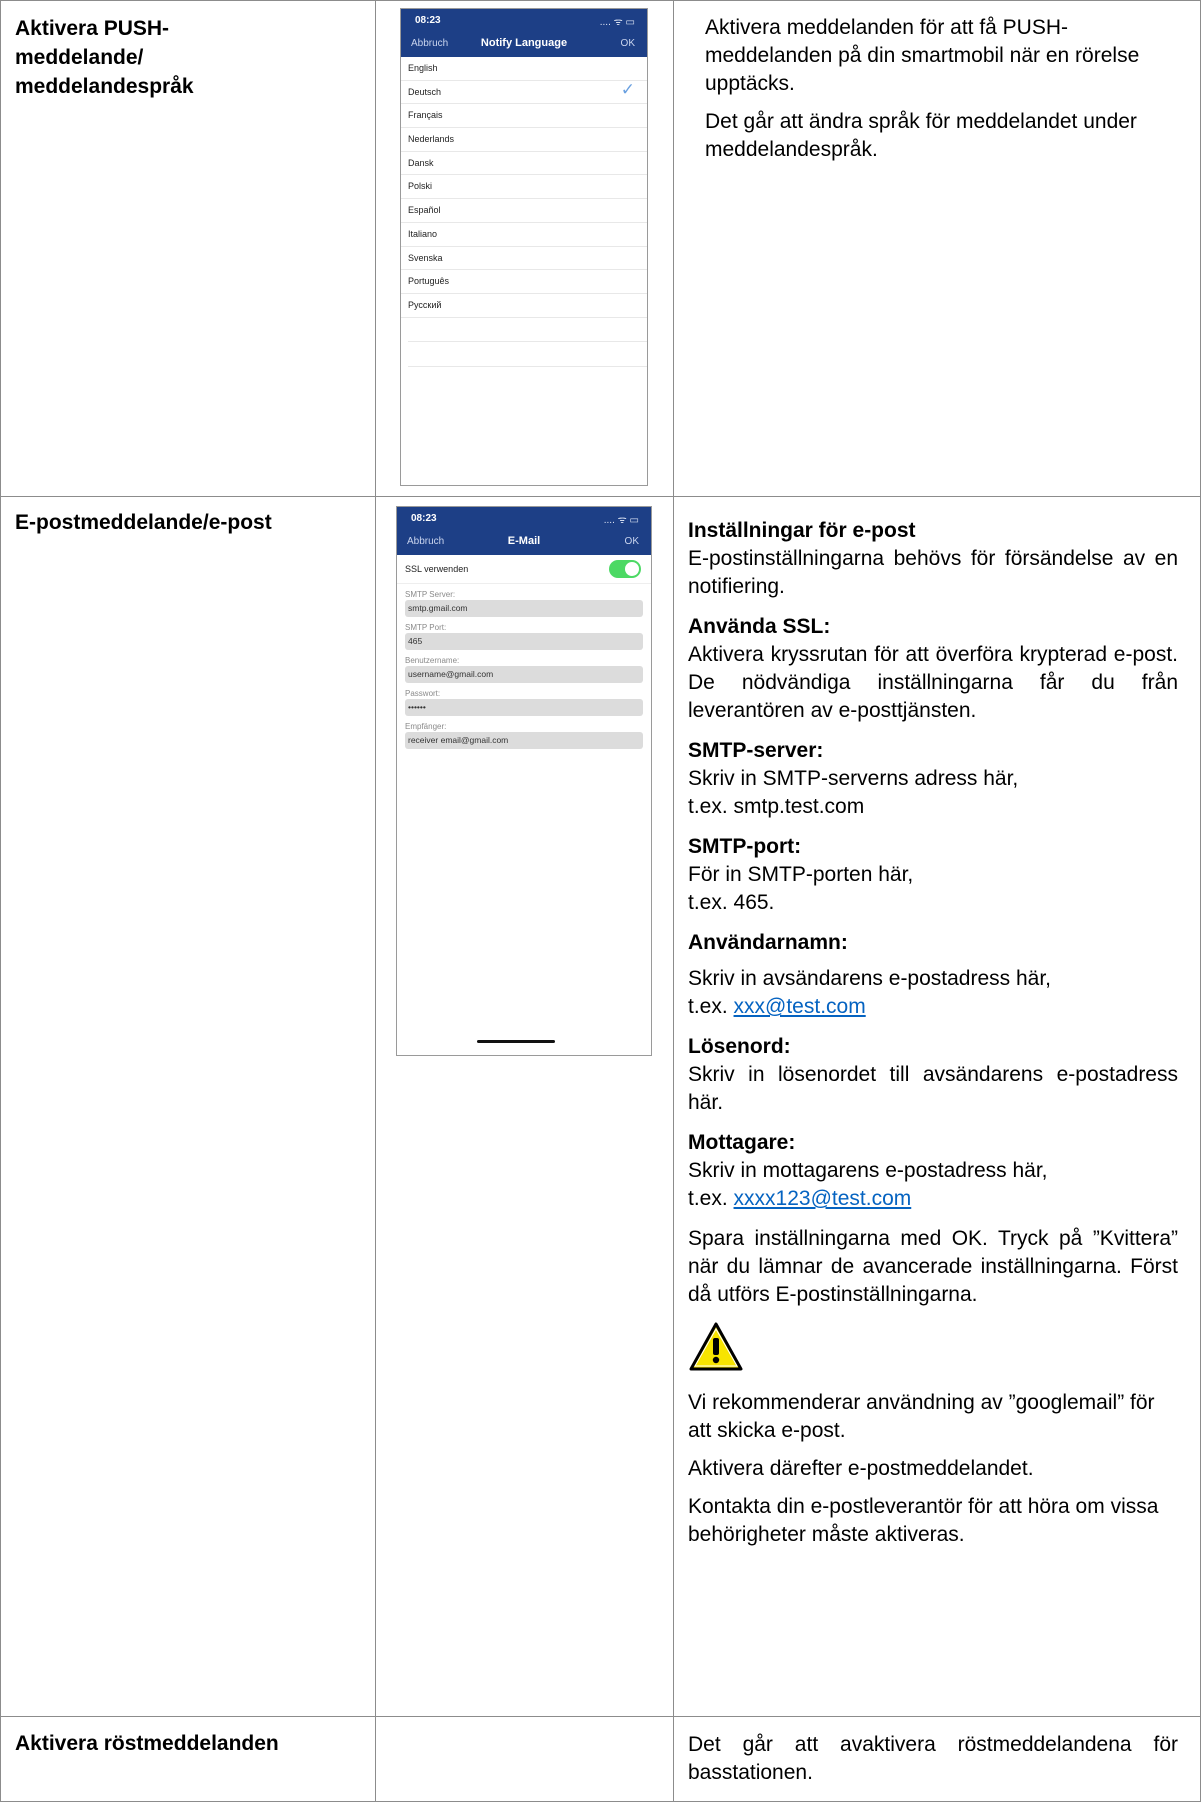 Image resolution: width=1201 pixels, height=1802 pixels. What do you see at coordinates (426, 627) in the screenshot?
I see `field-label: SMTP Port:` at bounding box center [426, 627].